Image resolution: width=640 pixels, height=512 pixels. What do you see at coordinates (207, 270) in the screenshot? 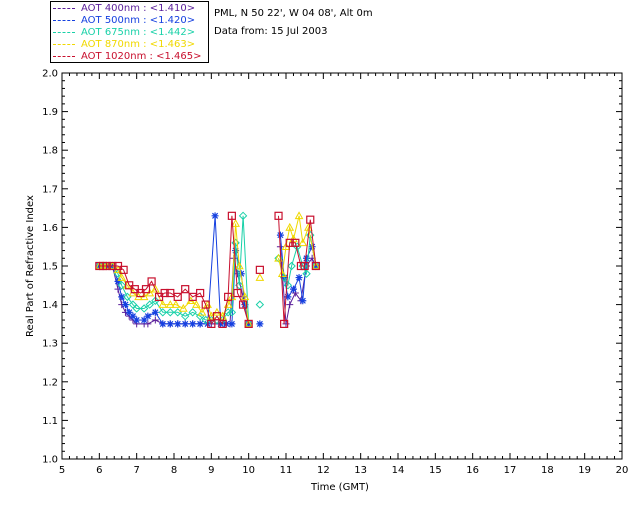
I see `series-layer` at bounding box center [207, 270].